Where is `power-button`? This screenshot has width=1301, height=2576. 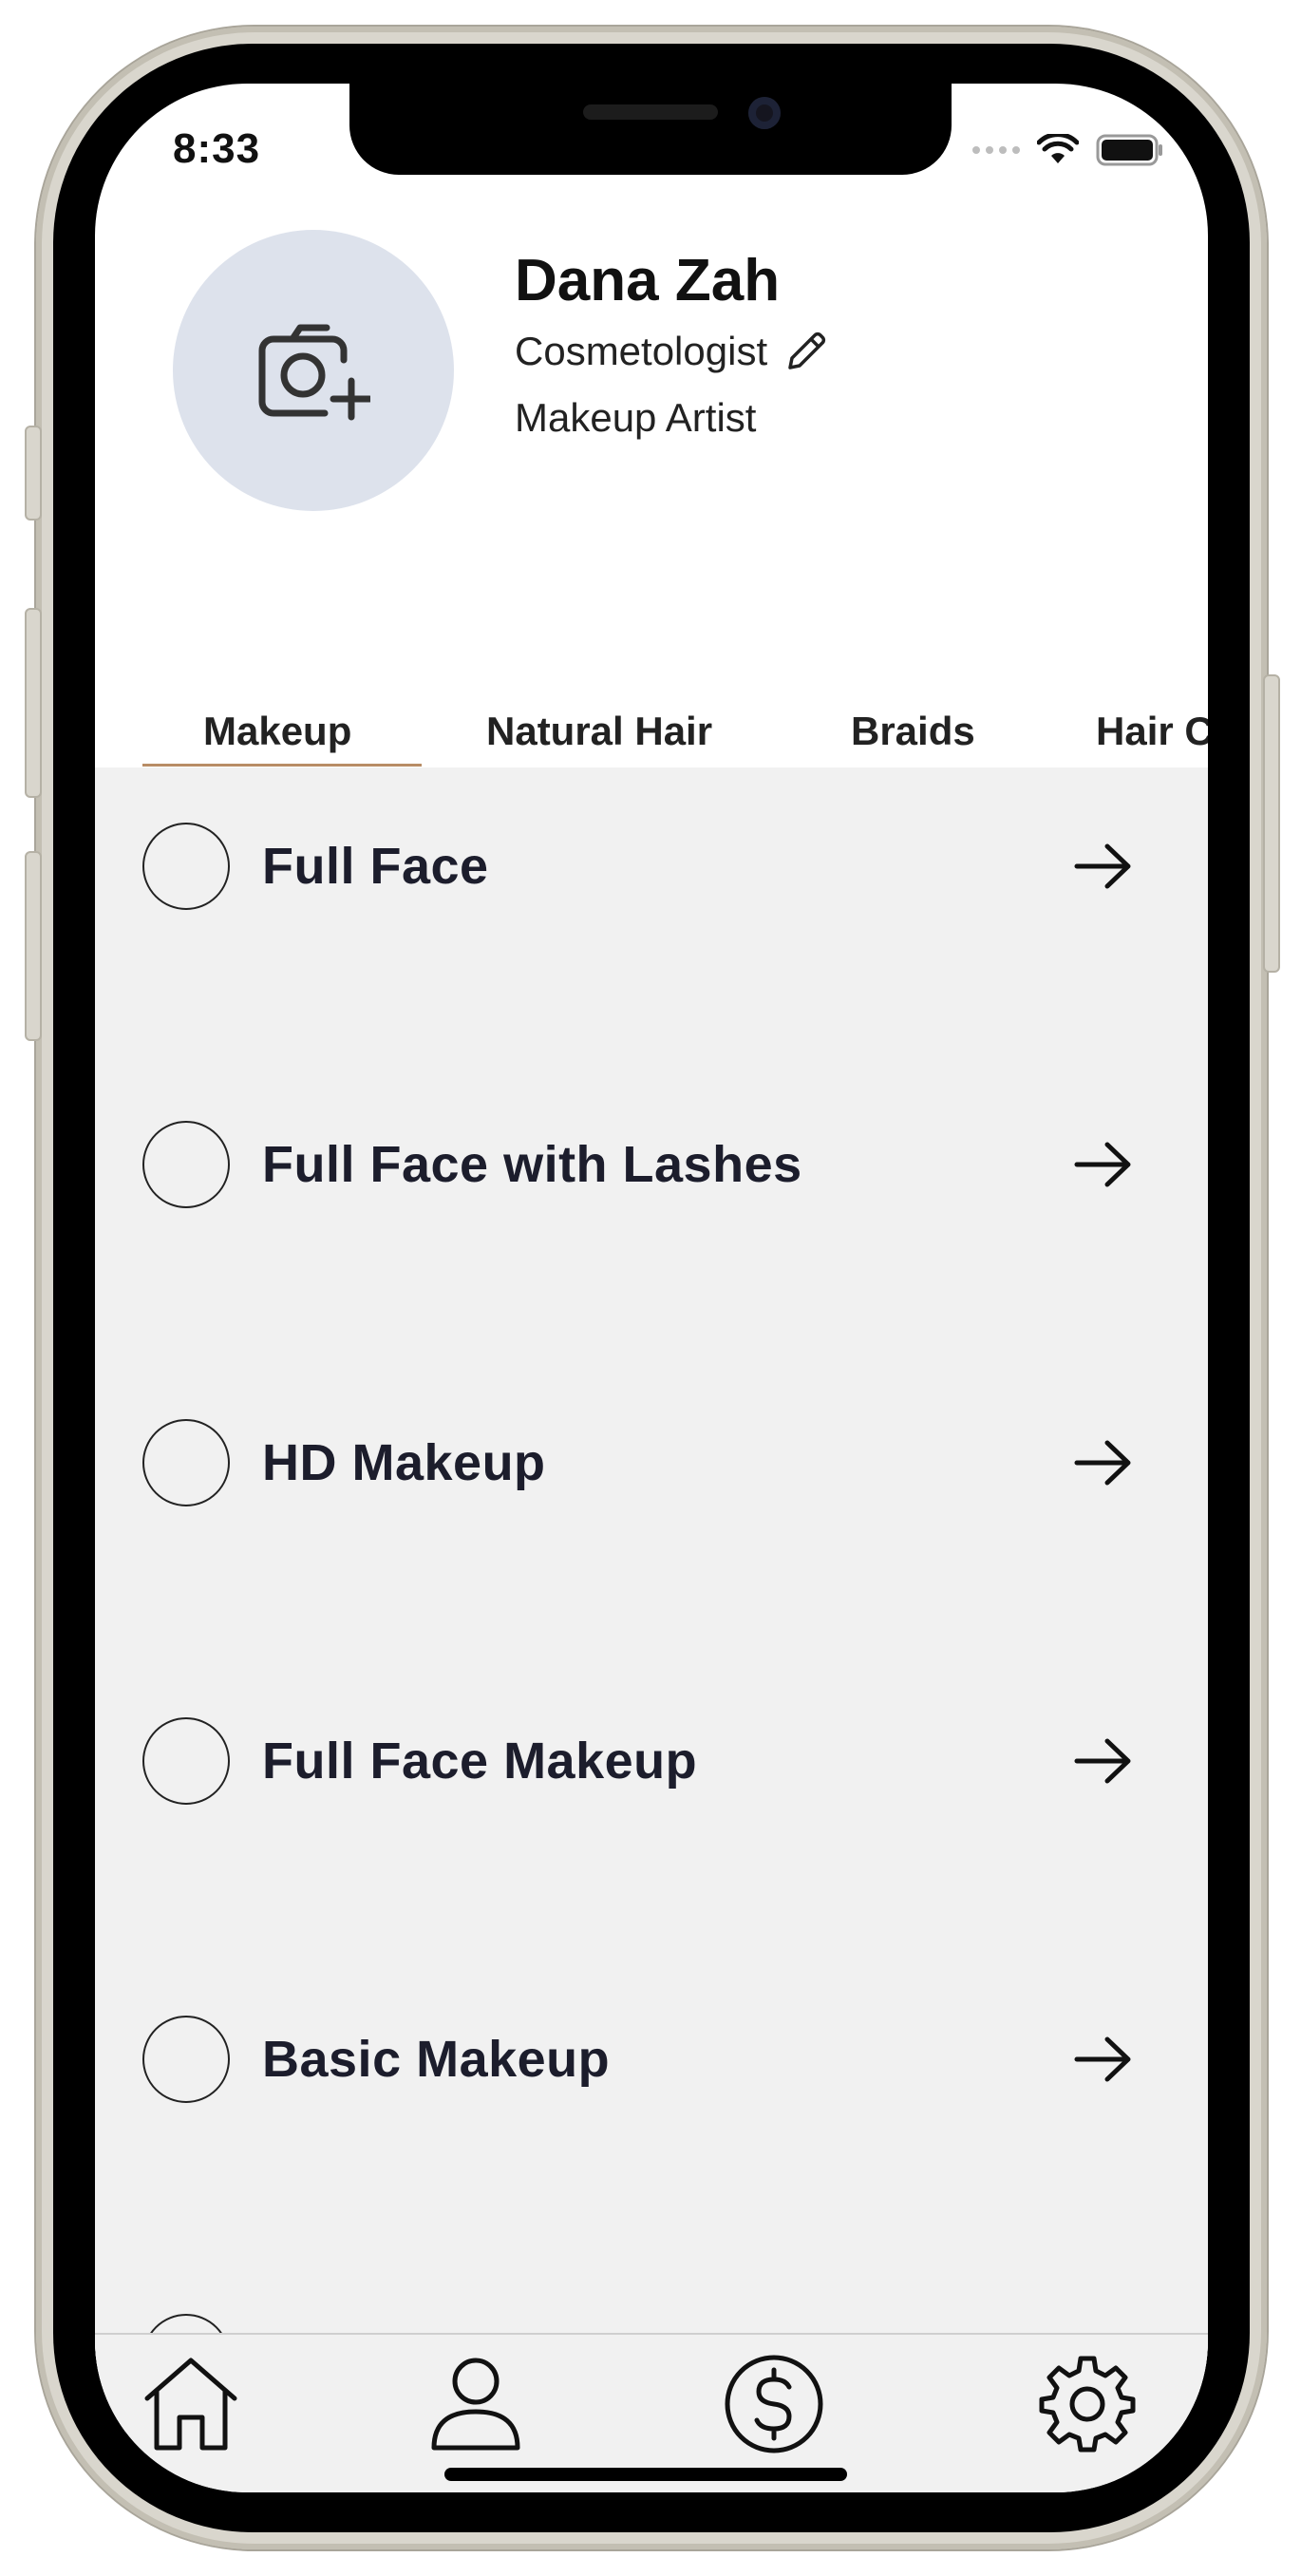
power-button is located at coordinates (1271, 823).